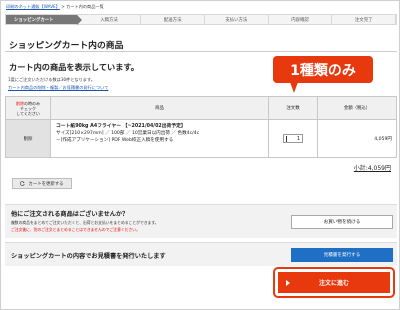 This screenshot has width=400, height=310. I want to click on quantity-input: 1, so click(293, 138).